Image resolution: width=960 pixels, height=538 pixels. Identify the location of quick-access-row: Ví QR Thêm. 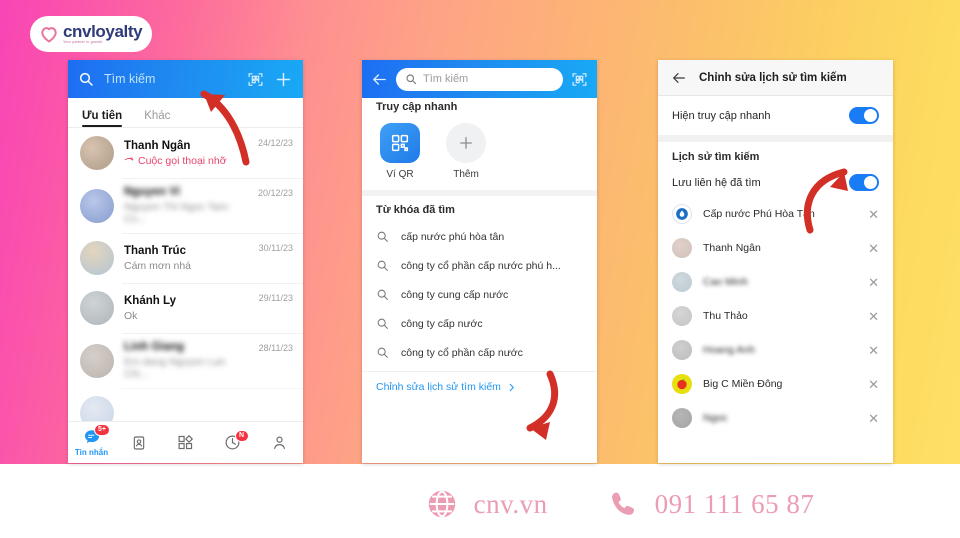
(479, 154).